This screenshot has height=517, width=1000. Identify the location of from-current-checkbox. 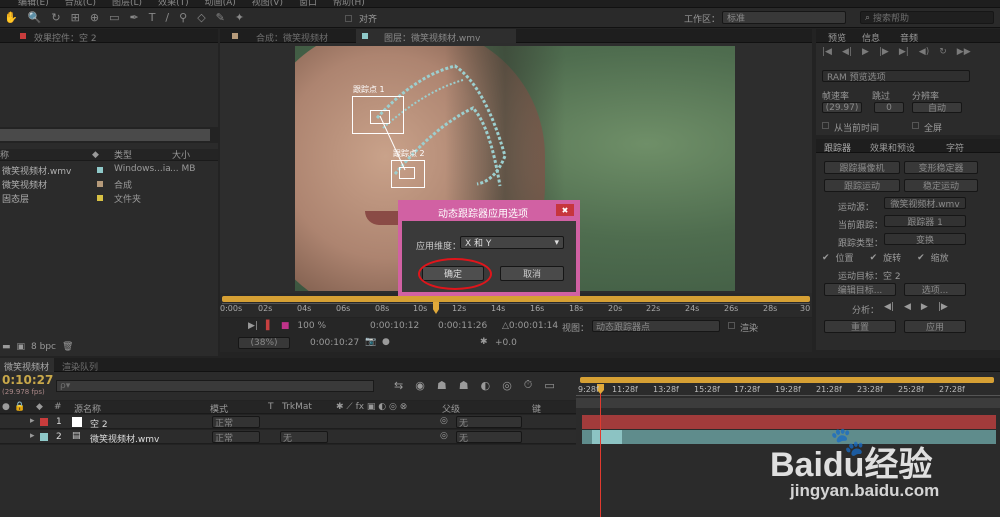
(825, 125).